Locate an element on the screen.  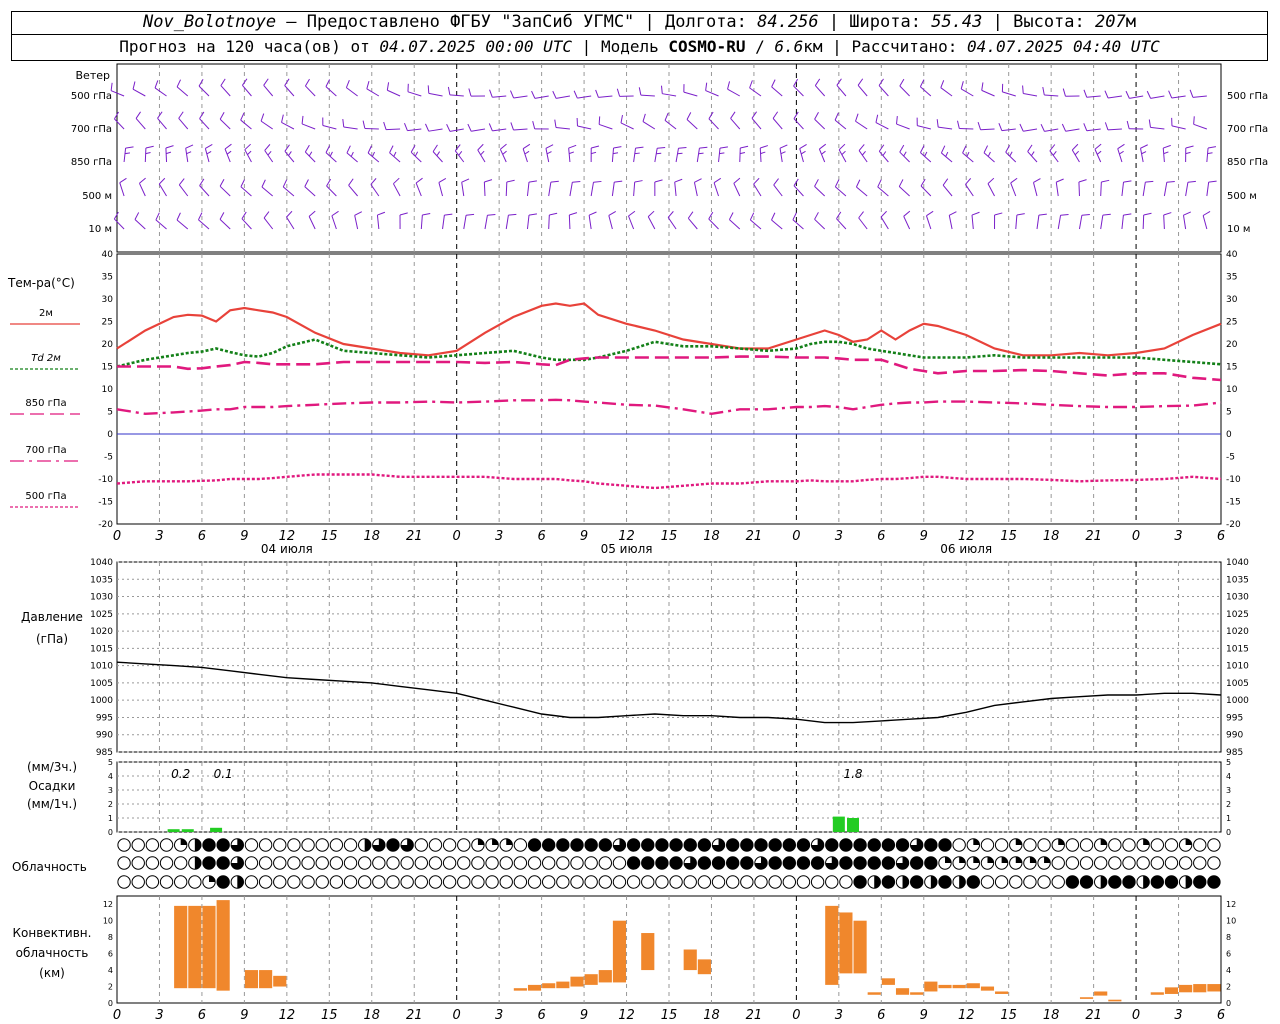
x-tick-label: 21 is located at coordinates (1093, 536).